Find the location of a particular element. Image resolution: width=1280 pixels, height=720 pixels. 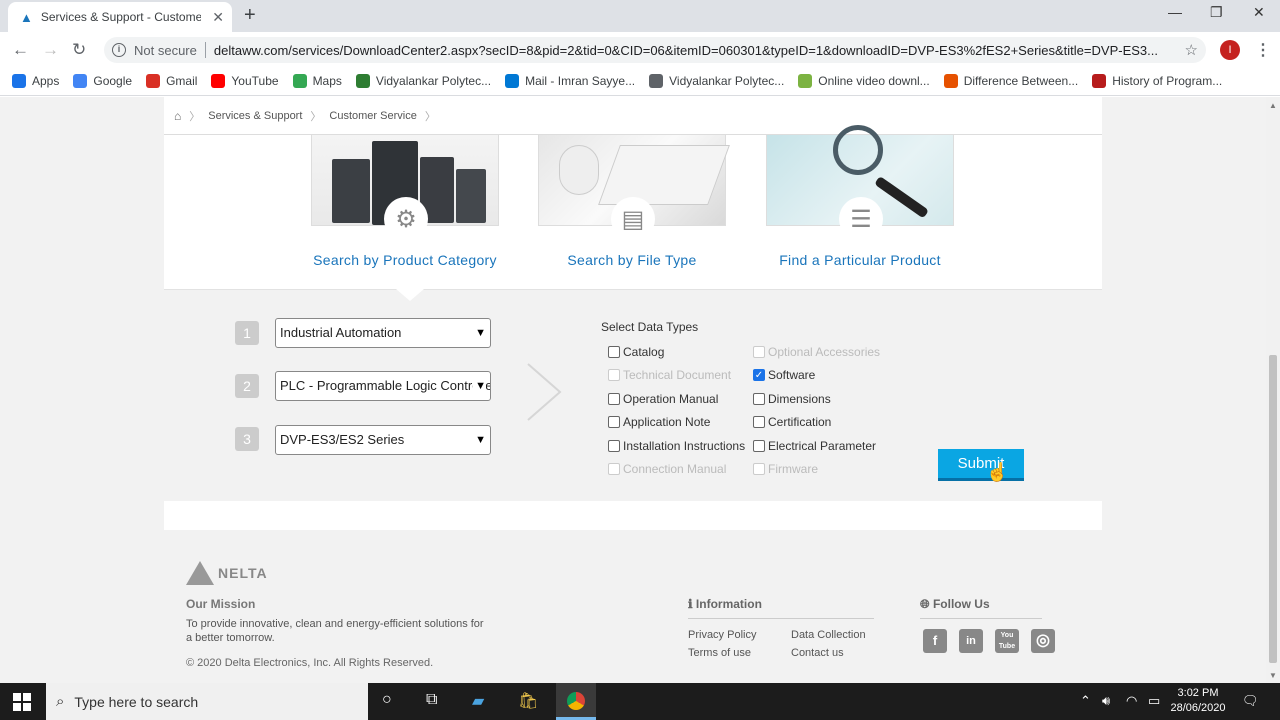

scroll-thumb is located at coordinates (1273, 509).